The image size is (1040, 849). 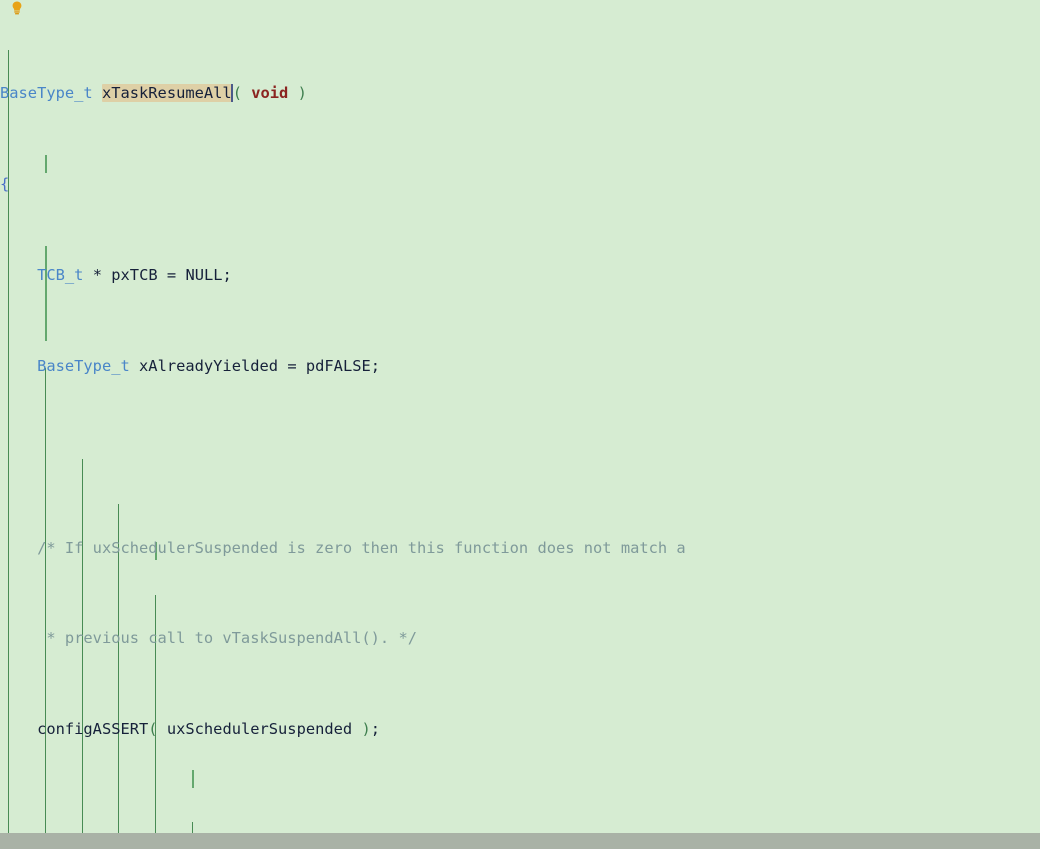 I want to click on code-line: configASSERT( uxSchedulerSuspended );, so click(x=520, y=729).